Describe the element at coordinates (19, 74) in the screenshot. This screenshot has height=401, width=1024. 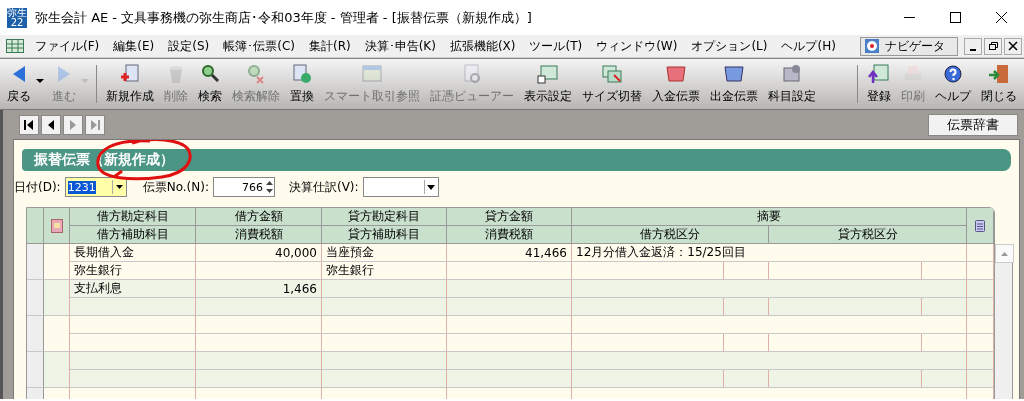
I see `left-arrow-icon` at that location.